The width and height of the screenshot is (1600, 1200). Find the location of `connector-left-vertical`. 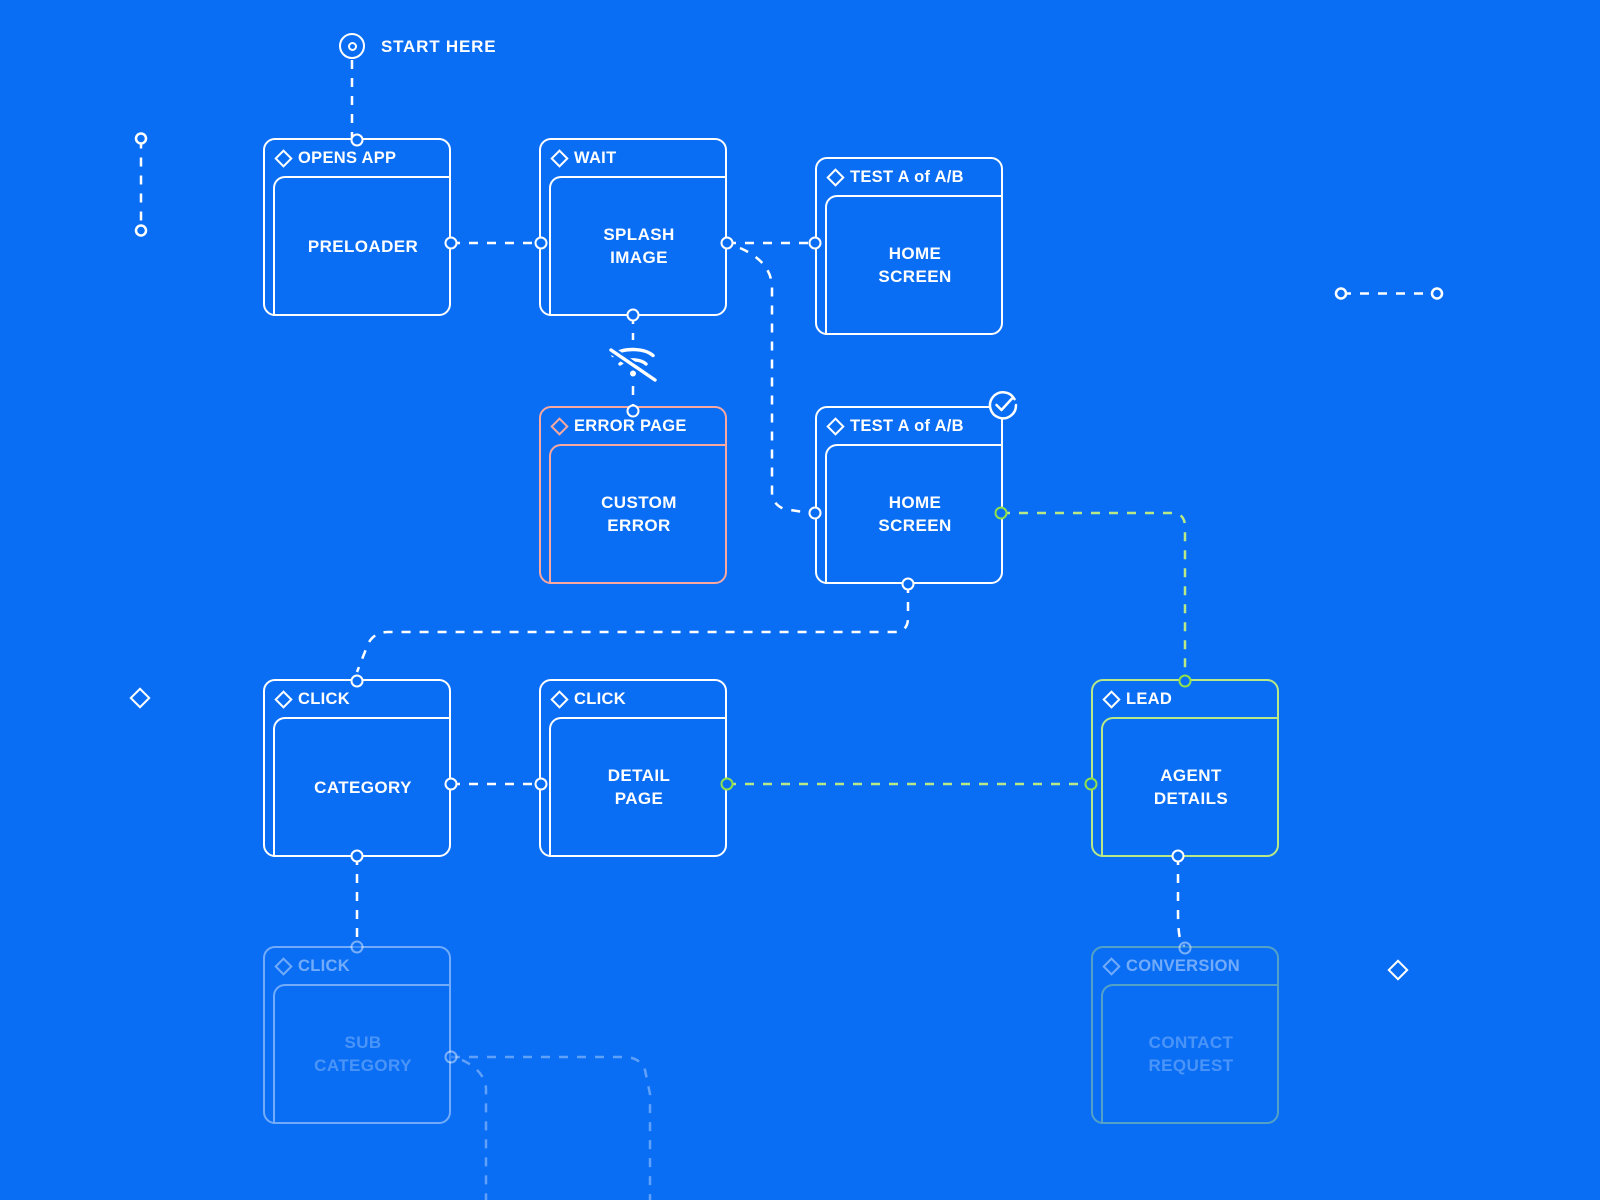

connector-left-vertical is located at coordinates (141, 187).